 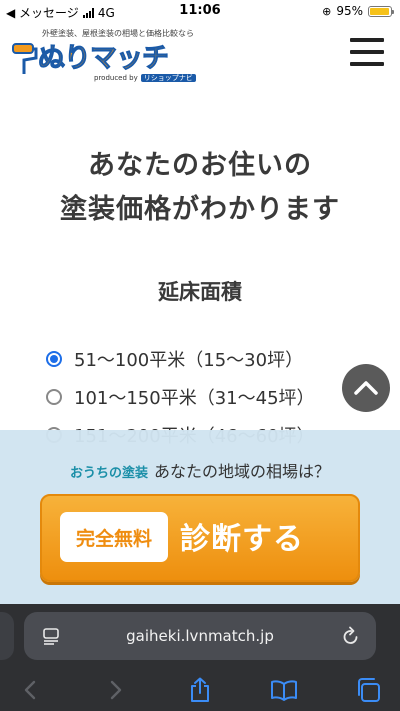 I want to click on page-title: あなたのお住いの 塗装価格がわかります, so click(x=200, y=188).